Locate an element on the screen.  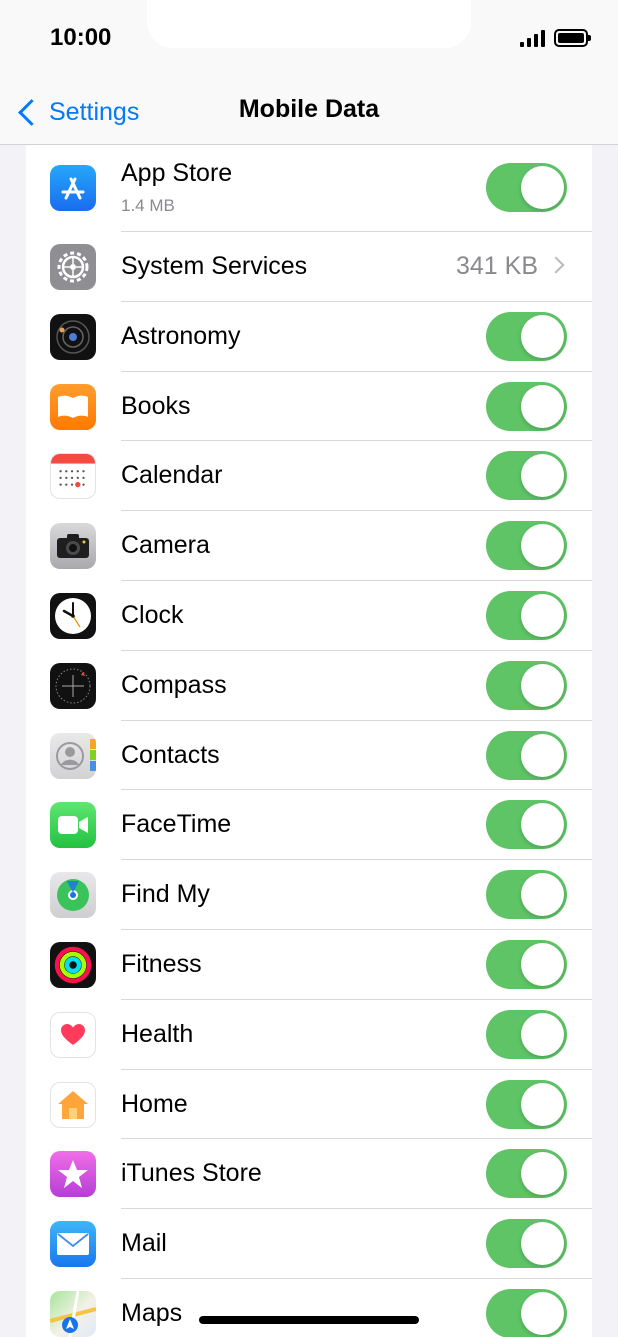
status-time: 10:00 is located at coordinates (81, 37).